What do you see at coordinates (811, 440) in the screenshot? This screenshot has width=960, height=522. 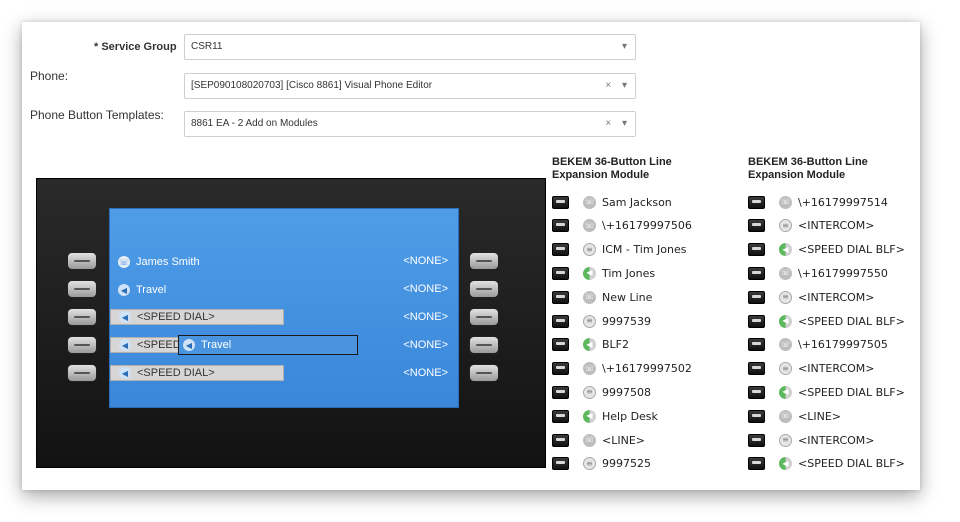 I see `module-2-button-11: ≡ <INTERCOM>` at bounding box center [811, 440].